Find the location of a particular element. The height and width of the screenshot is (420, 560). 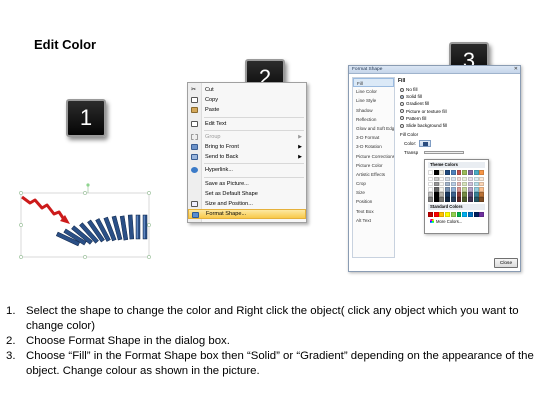

selected-shape is located at coordinates (86, 223).